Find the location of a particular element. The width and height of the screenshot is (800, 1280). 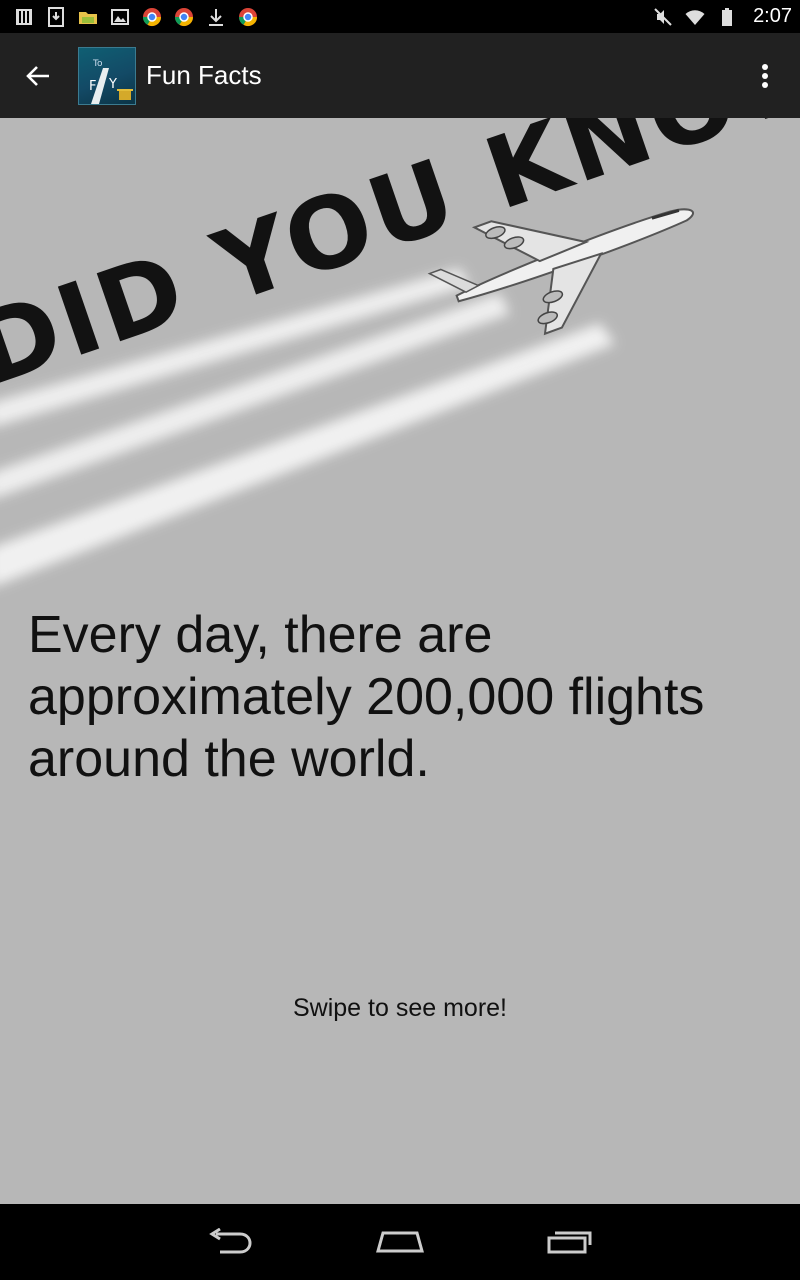

system-icons: 2:07 is located at coordinates (722, 16).